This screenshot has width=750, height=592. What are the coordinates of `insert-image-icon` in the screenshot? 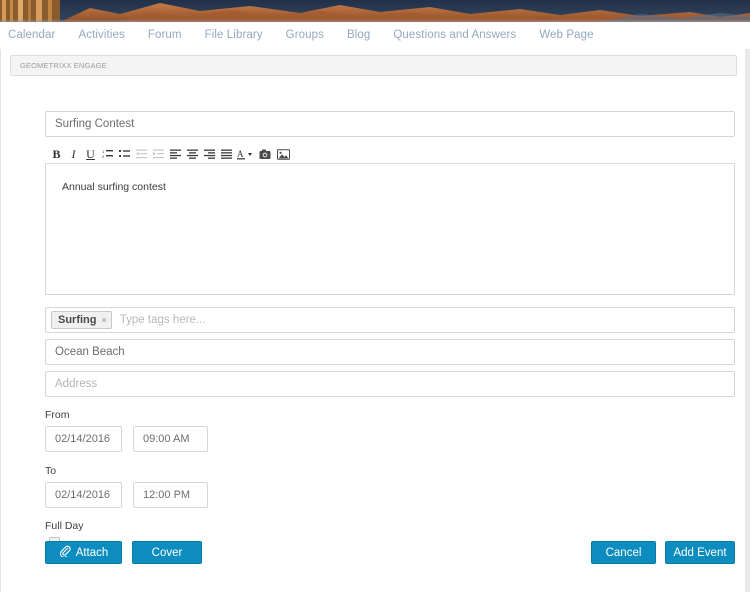 It's located at (283, 154).